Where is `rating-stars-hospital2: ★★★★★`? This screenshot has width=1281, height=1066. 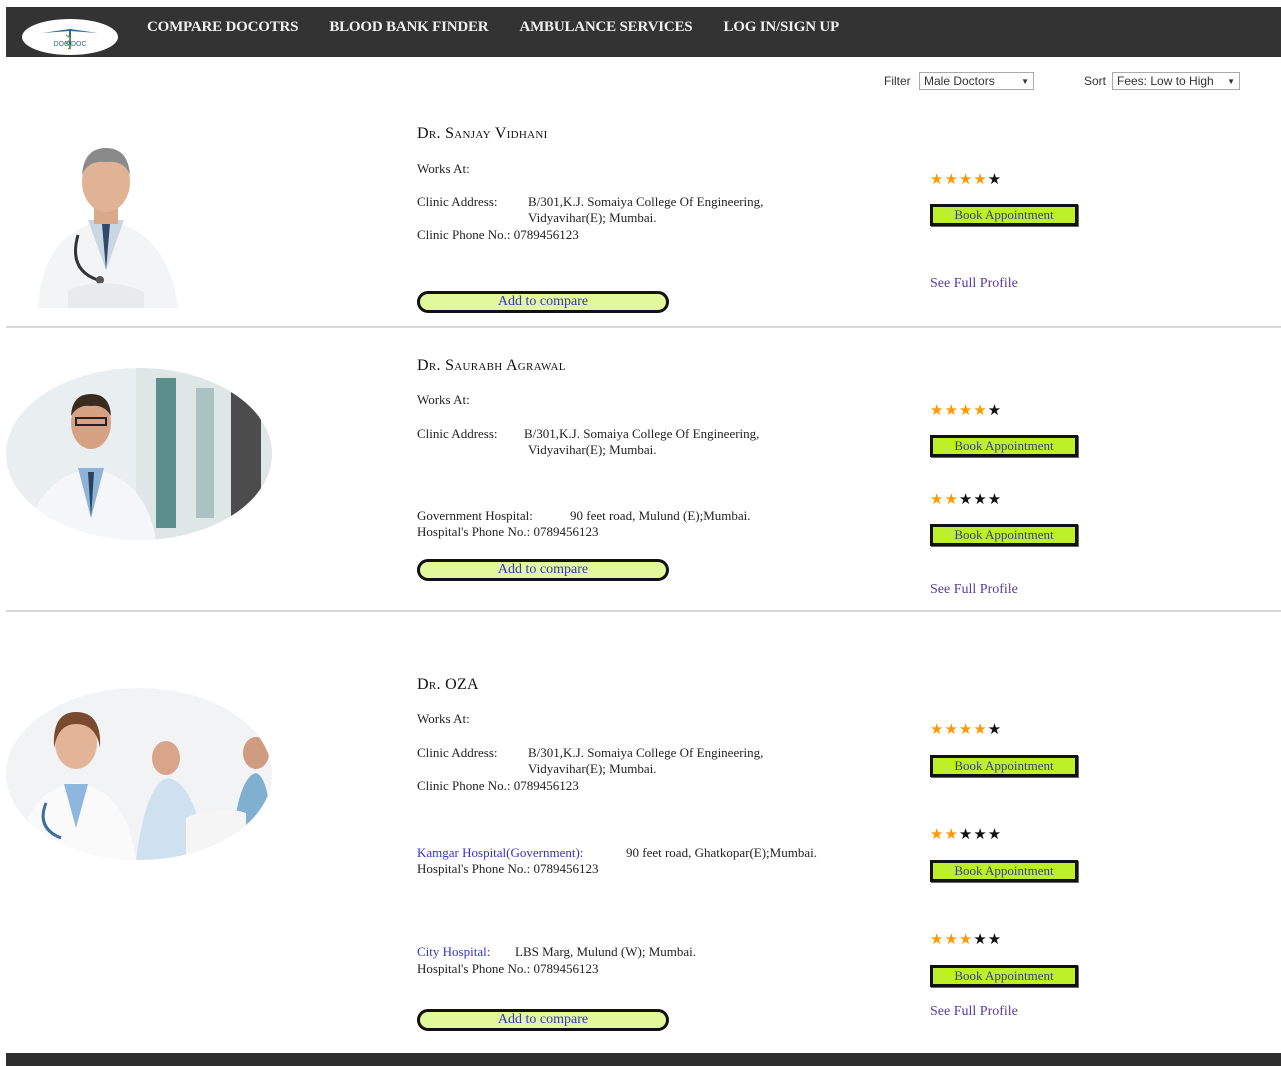
rating-stars-hospital2: ★★★★★ is located at coordinates (966, 939).